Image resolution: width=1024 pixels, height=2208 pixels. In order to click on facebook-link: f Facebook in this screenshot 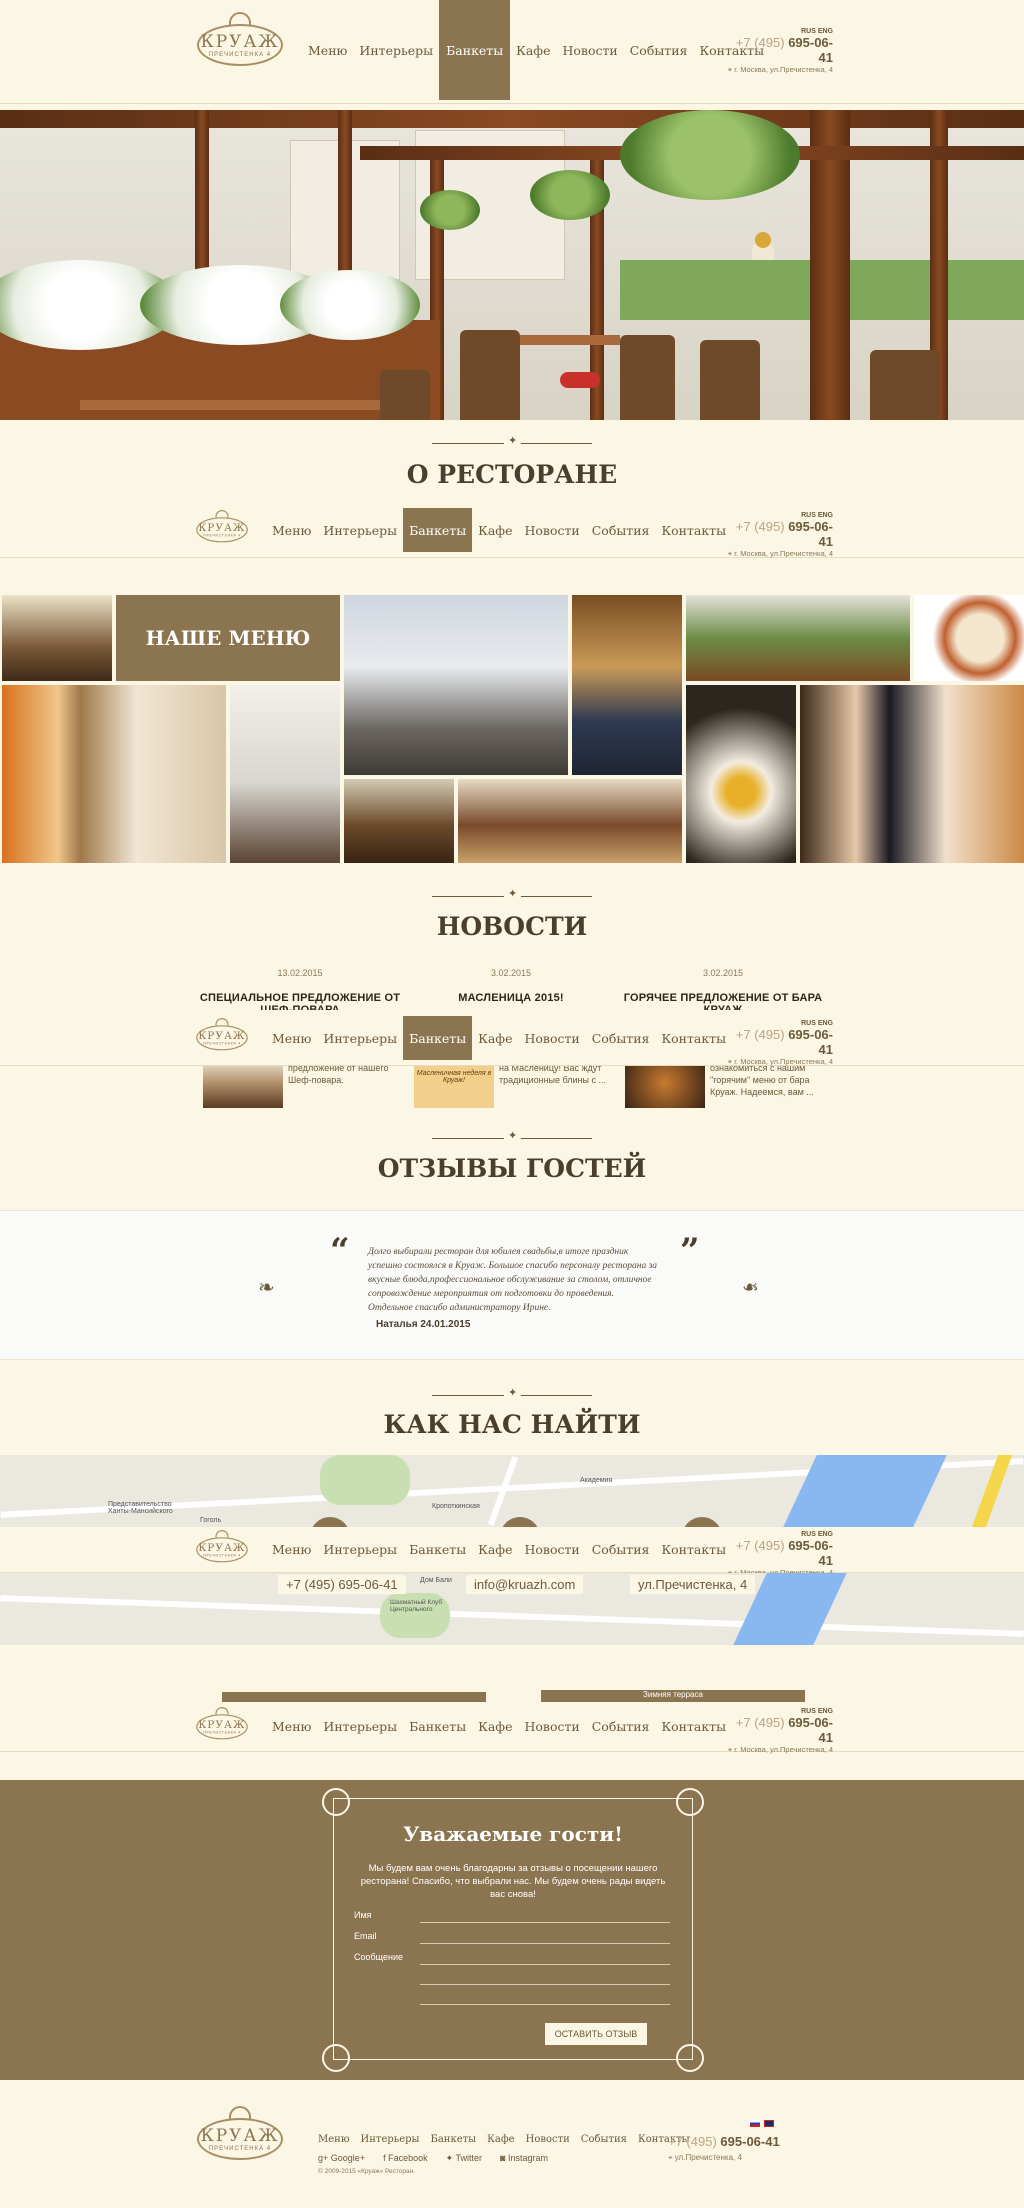, I will do `click(405, 2158)`.